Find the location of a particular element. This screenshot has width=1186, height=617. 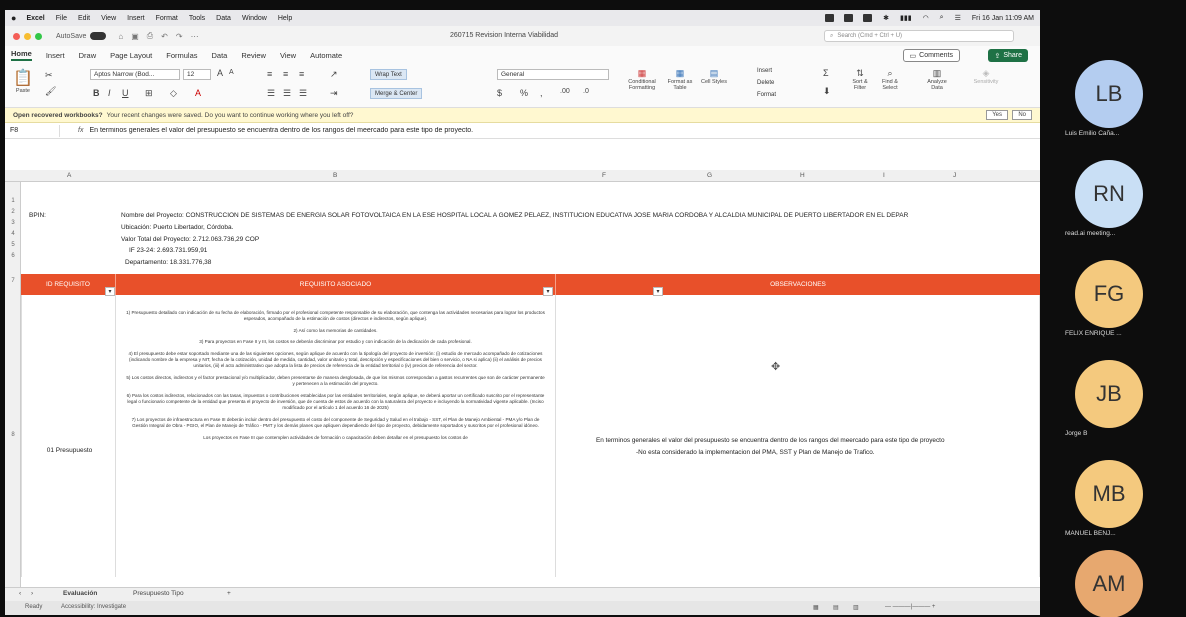

menu-tools: Tools is located at coordinates (197, 18).